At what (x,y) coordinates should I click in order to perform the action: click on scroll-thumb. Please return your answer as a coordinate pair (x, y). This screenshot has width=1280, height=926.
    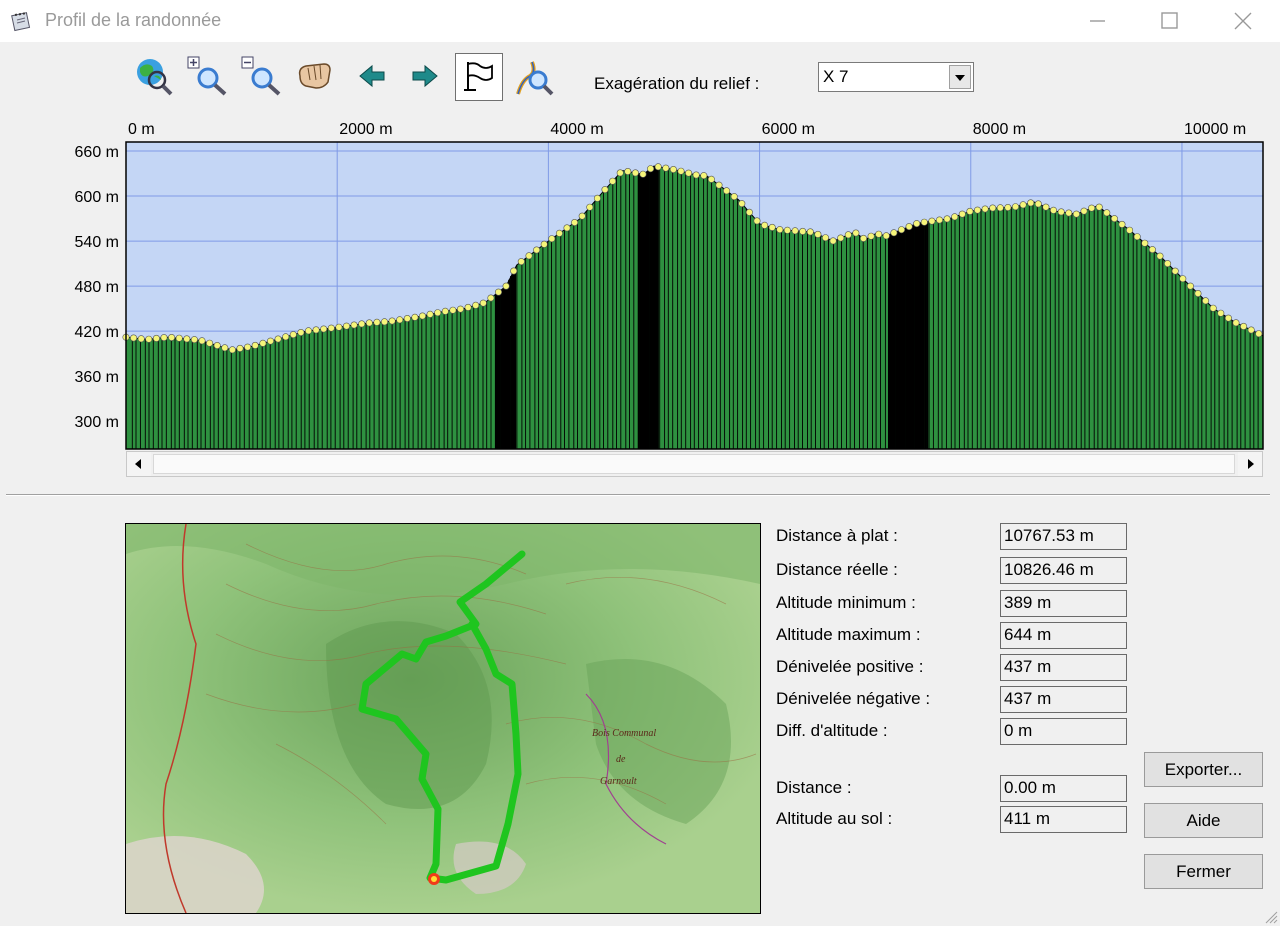
    Looking at the image, I should click on (694, 464).